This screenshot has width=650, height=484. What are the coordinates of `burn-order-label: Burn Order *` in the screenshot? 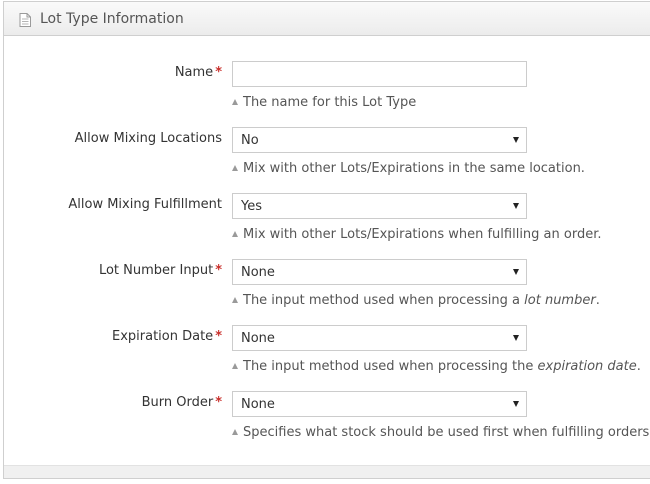 It's located at (181, 402).